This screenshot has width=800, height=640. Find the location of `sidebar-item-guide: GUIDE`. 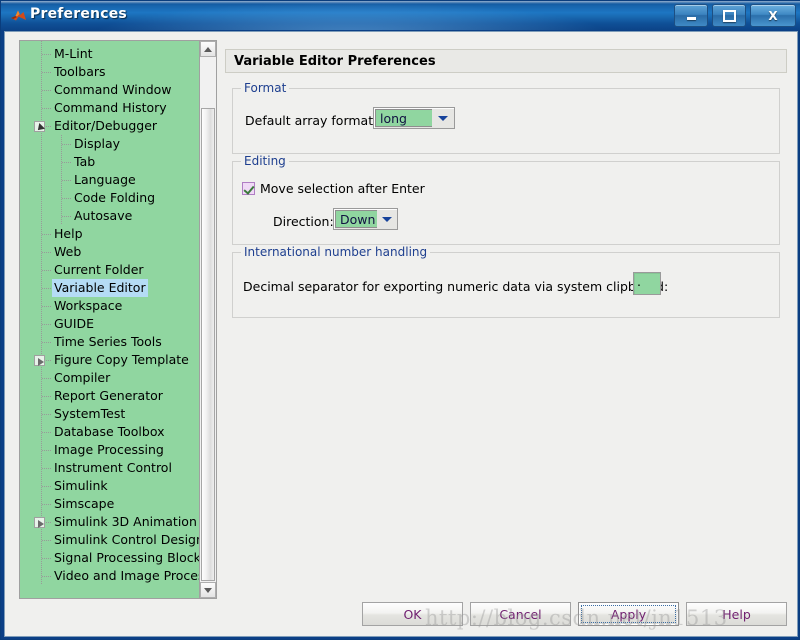

sidebar-item-guide: GUIDE is located at coordinates (110, 324).